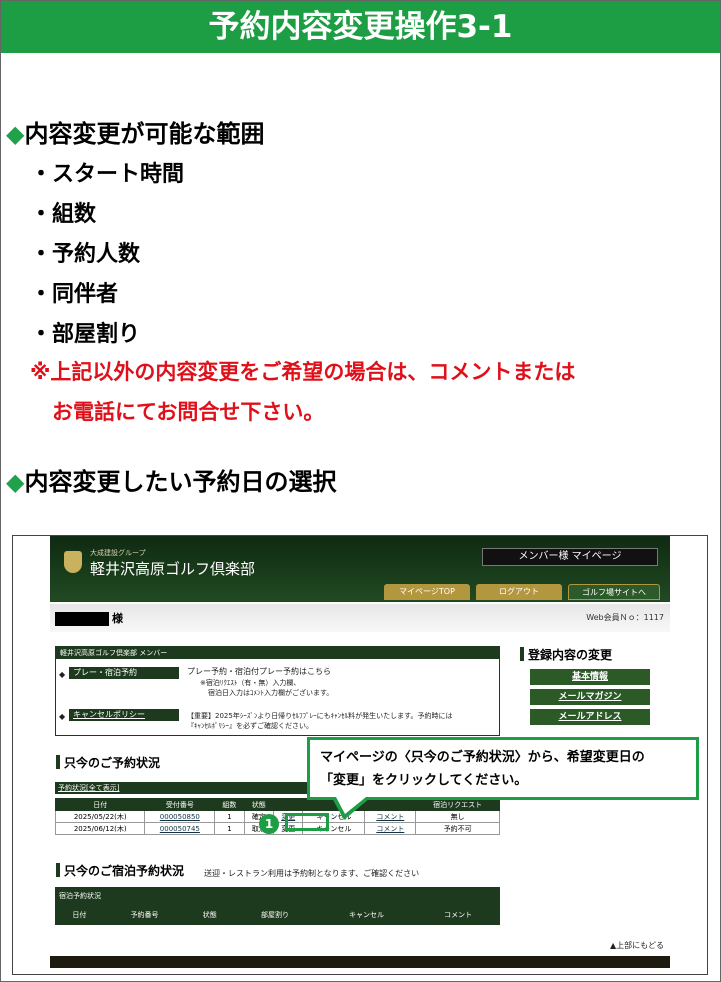  What do you see at coordinates (107, 174) in the screenshot?
I see `list-item: ・スタート時間` at bounding box center [107, 174].